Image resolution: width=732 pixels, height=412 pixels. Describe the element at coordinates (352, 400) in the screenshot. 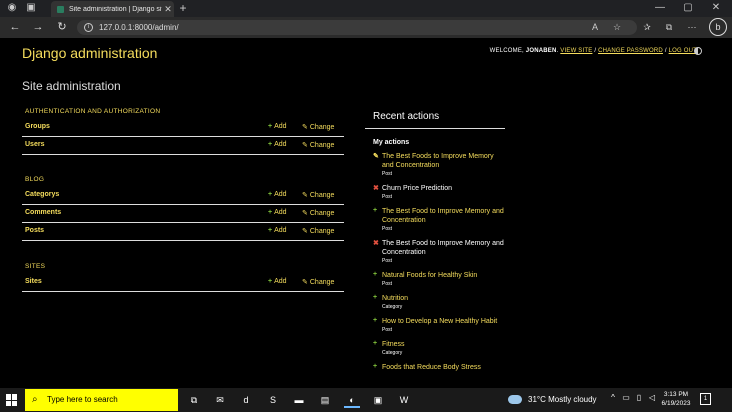

I see `edge-icon: ◐` at that location.